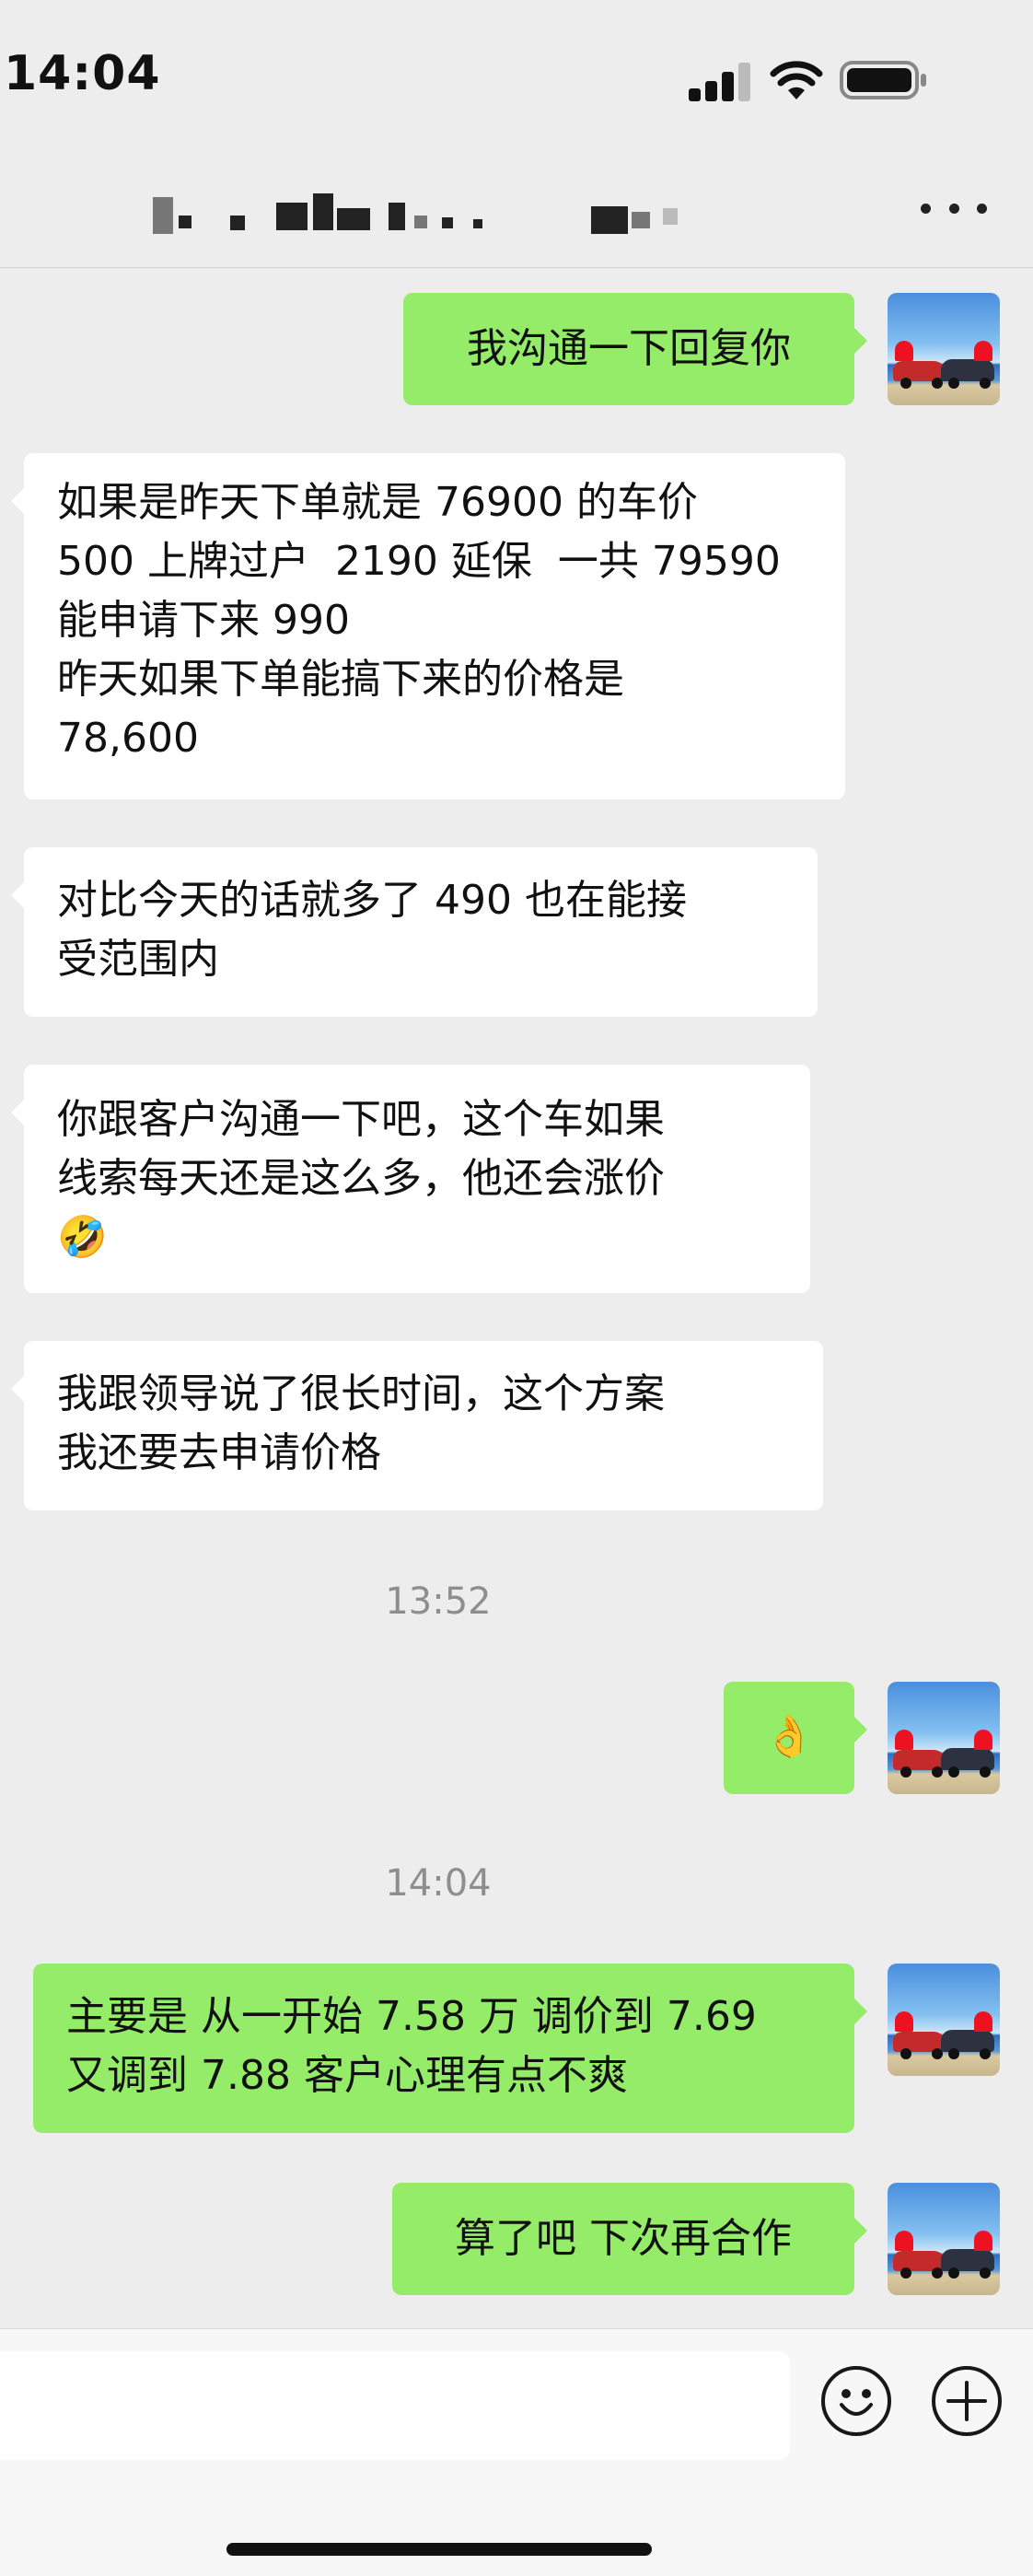 The image size is (1033, 2576). Describe the element at coordinates (361, 1119) in the screenshot. I see `message-text-line: 你跟客户沟通一下吧，这个车如果` at that location.